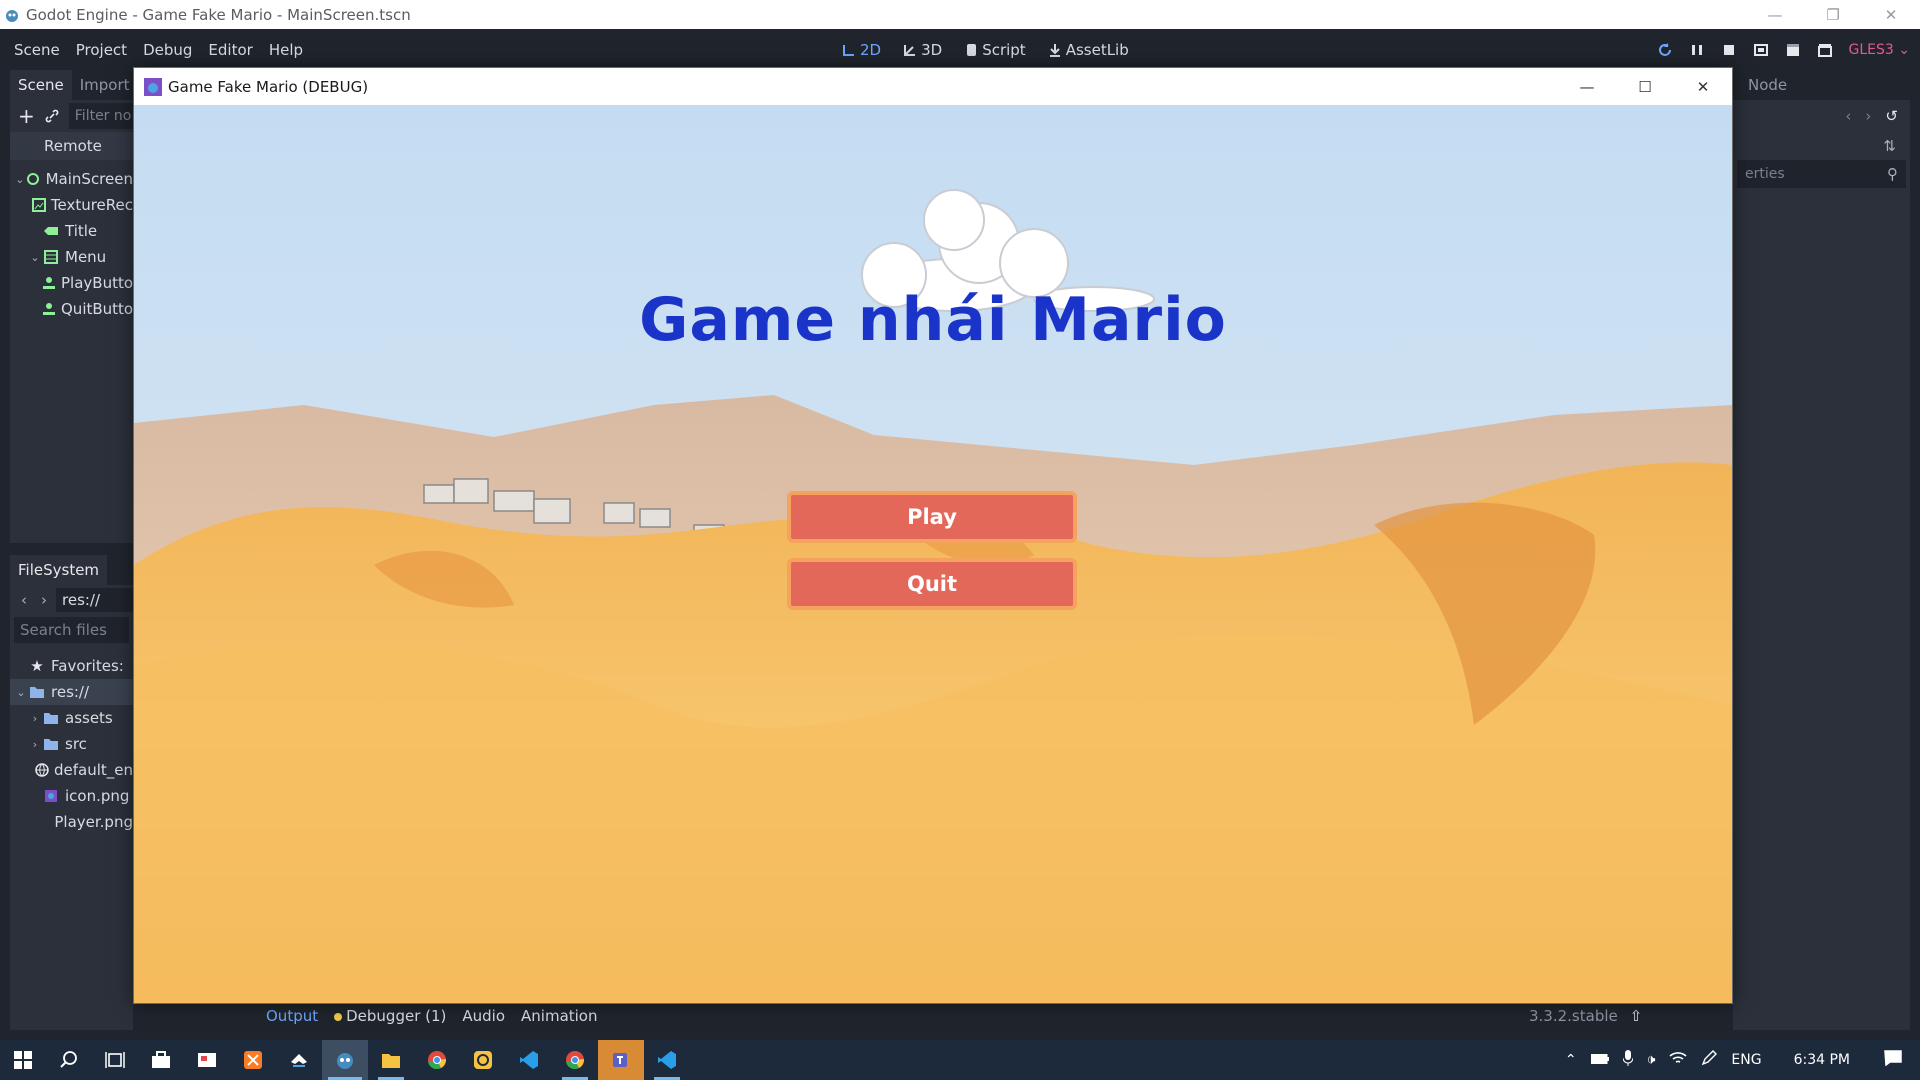 This screenshot has height=1080, width=1920. Describe the element at coordinates (922, 50) in the screenshot. I see `mode-3d-button: 3D` at that location.